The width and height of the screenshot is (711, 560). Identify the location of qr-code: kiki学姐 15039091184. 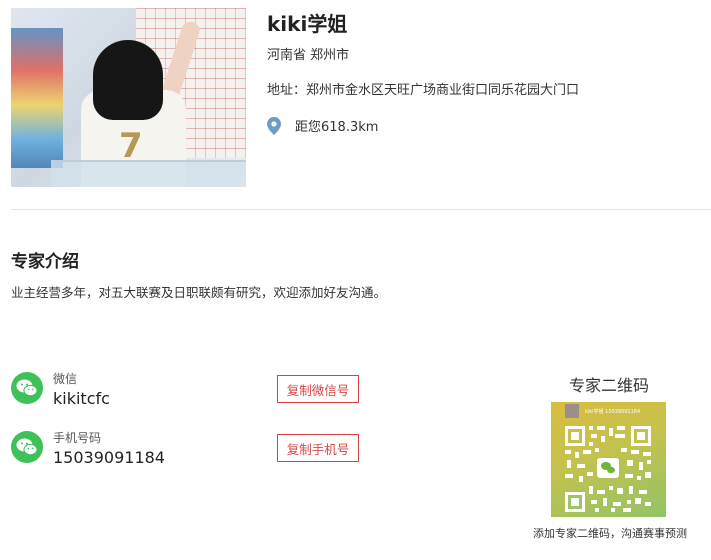
(608, 459).